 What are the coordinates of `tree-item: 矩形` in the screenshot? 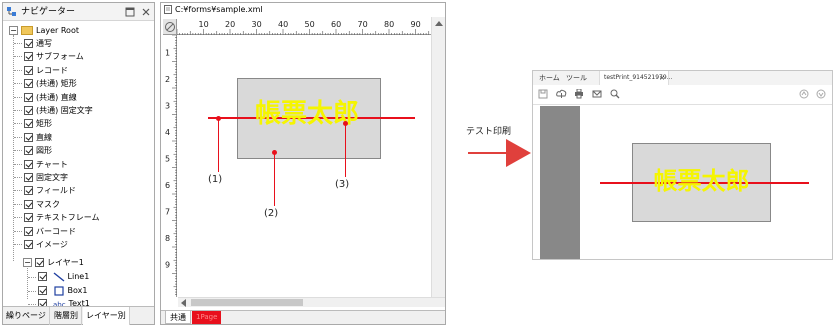 It's located at (38, 123).